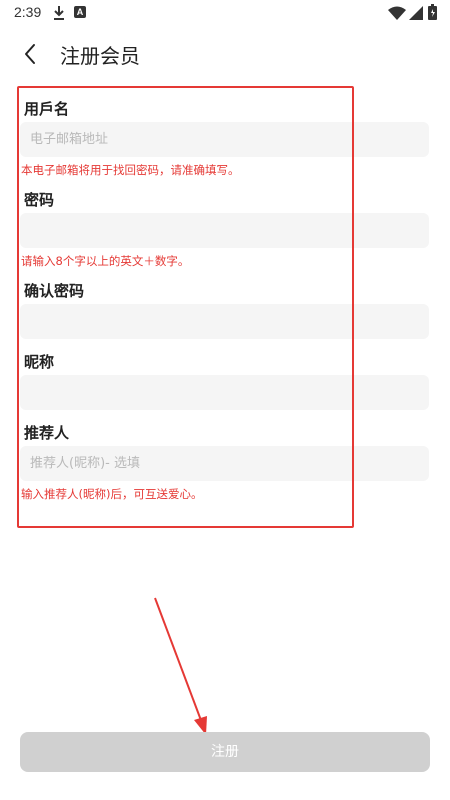  I want to click on download-icon, so click(59, 13).